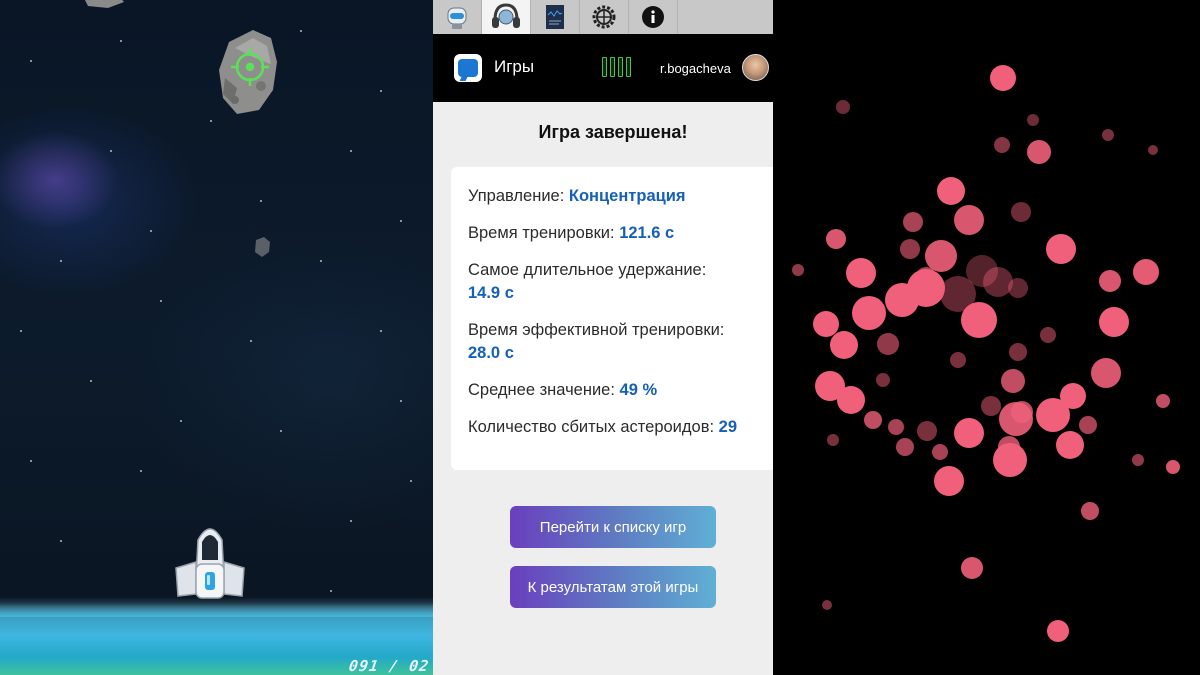 The height and width of the screenshot is (675, 1200). I want to click on tab-profile, so click(457, 17).